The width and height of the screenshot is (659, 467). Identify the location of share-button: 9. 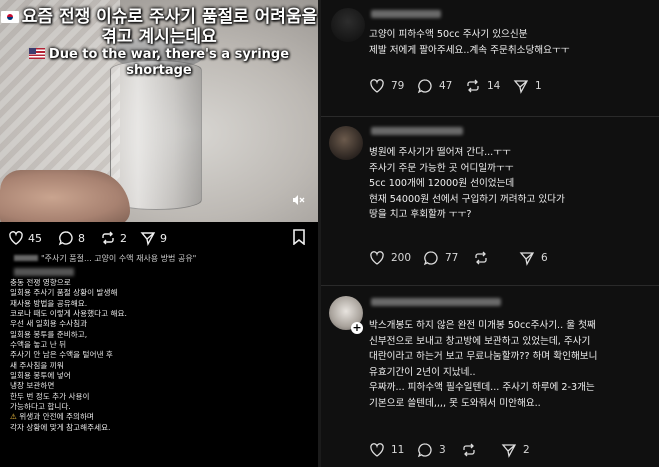
(153, 238).